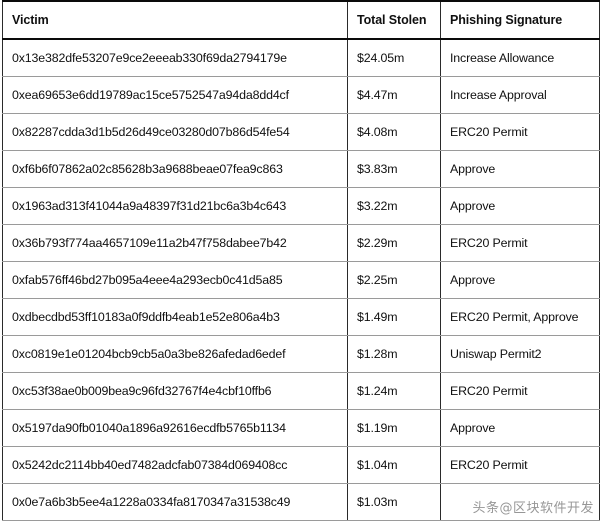 Image resolution: width=600 pixels, height=522 pixels. What do you see at coordinates (394, 354) in the screenshot?
I see `cell-total-stolen: $1.28m` at bounding box center [394, 354].